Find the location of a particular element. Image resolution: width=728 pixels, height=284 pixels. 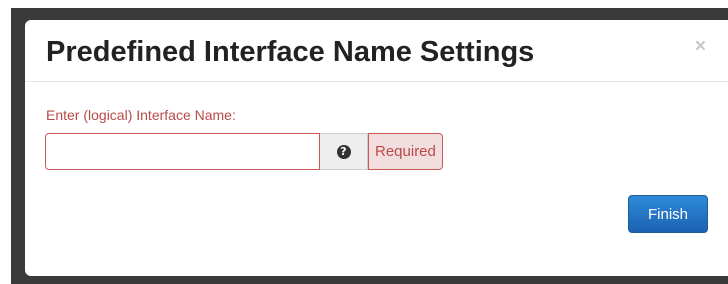

interface-name-input-group: ? Required is located at coordinates (244, 151).